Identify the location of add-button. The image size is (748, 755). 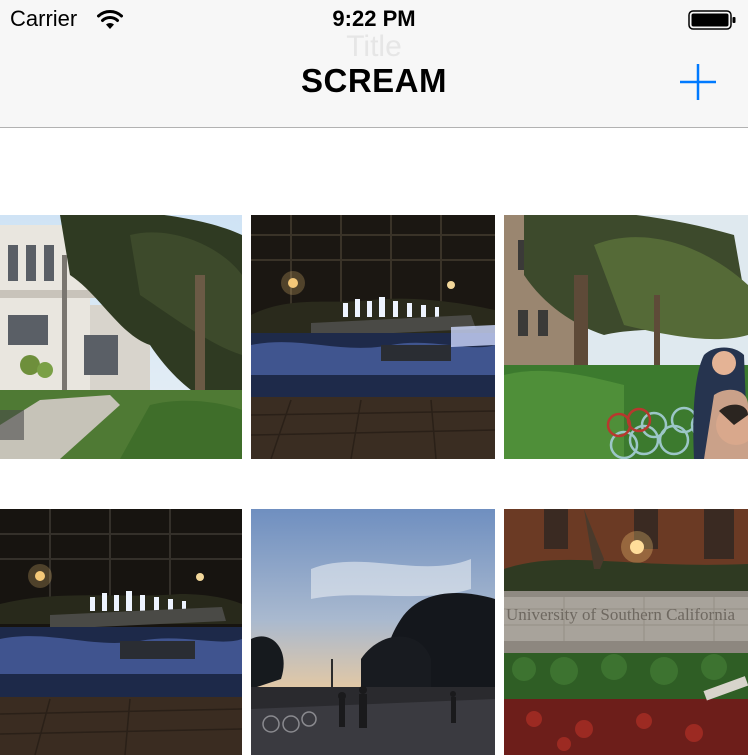
(698, 82).